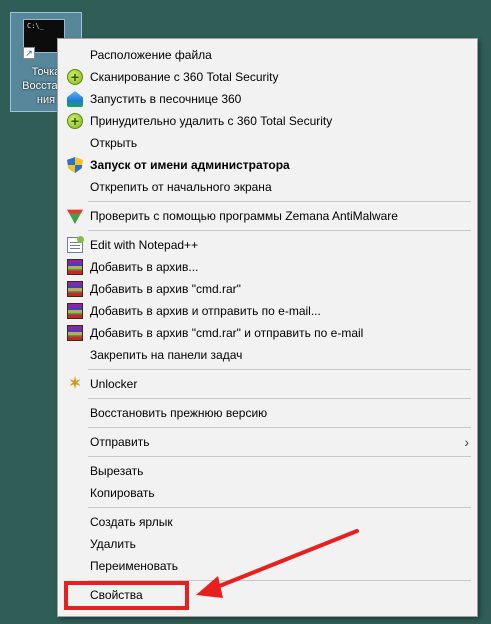  What do you see at coordinates (277, 563) in the screenshot?
I see `annotation-arrow` at bounding box center [277, 563].